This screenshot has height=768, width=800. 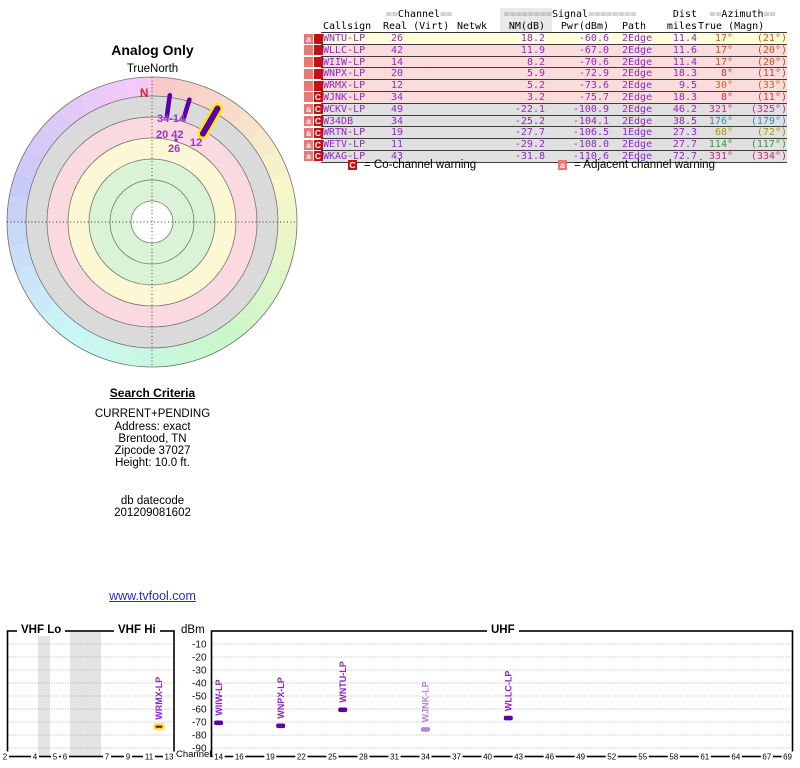 I want to click on cell-miles: 27.7, so click(x=684, y=145).